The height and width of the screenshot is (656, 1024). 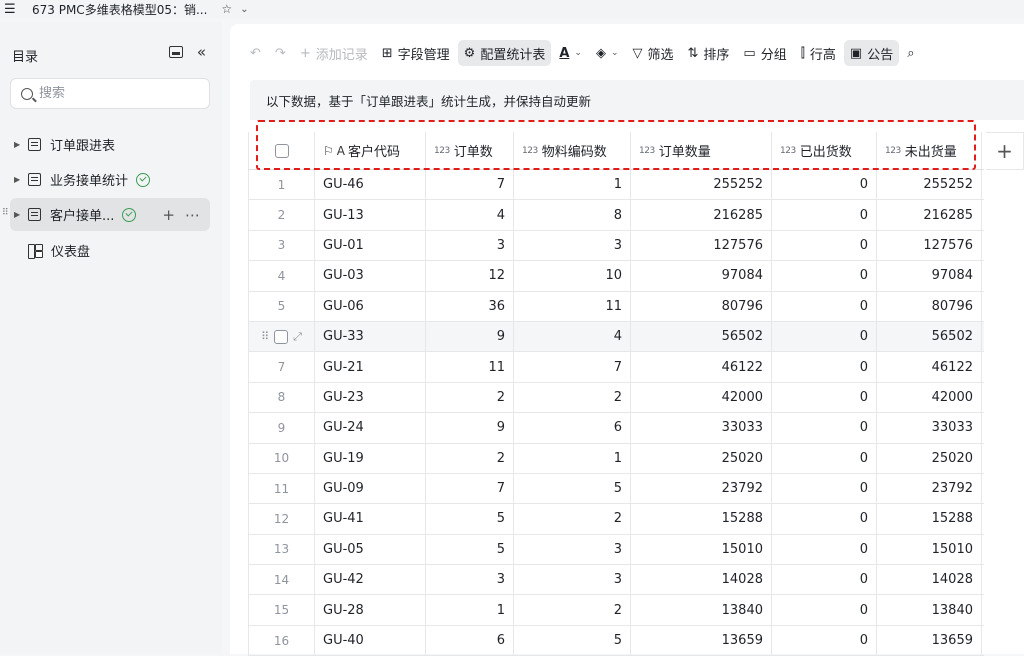 What do you see at coordinates (572, 150) in the screenshot?
I see `column-header-material-count: 123 物料编码数` at bounding box center [572, 150].